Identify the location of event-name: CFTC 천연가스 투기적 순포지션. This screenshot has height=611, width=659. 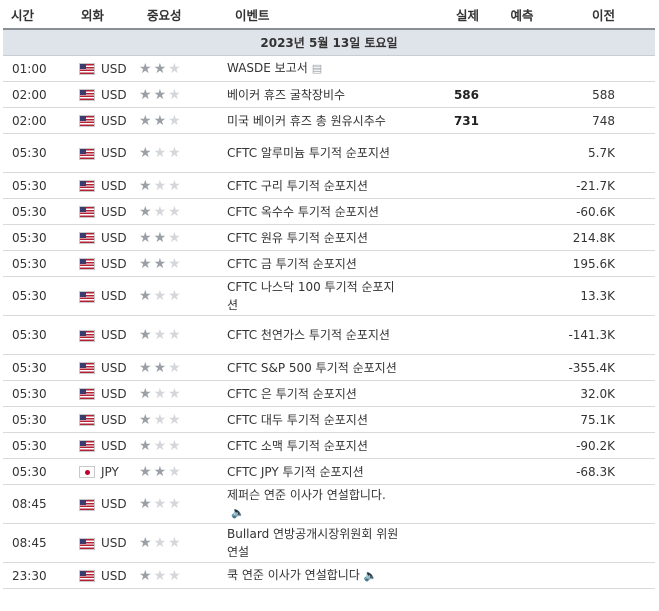
(308, 335).